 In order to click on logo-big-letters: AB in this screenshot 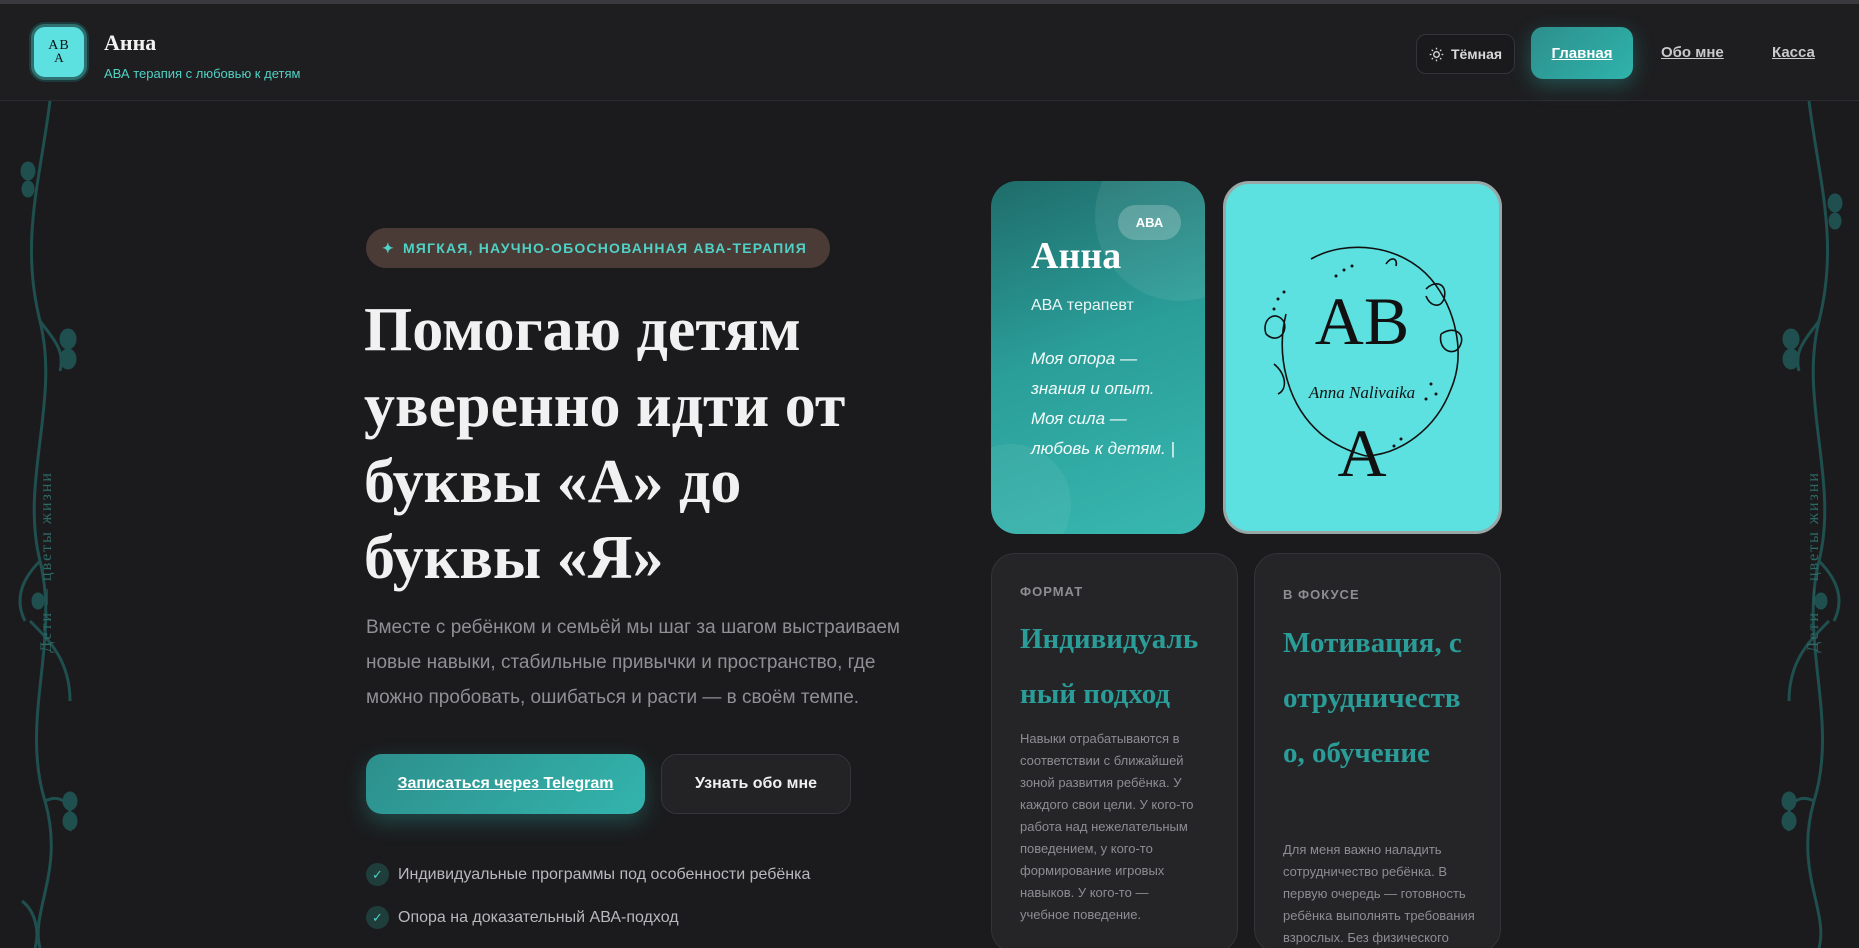, I will do `click(1362, 321)`.